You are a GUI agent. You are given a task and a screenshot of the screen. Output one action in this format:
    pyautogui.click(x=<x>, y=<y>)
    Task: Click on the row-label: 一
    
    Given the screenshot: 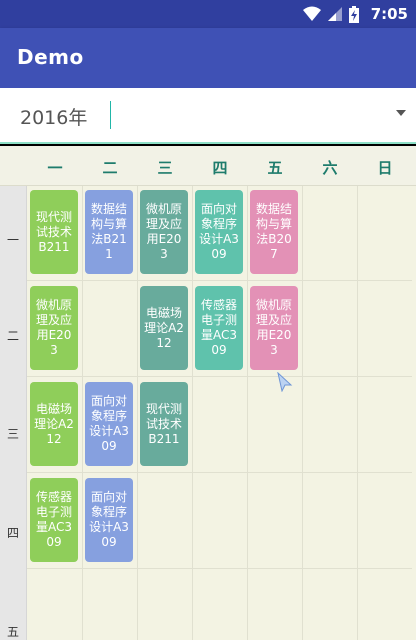 What is the action you would take?
    pyautogui.click(x=12, y=240)
    